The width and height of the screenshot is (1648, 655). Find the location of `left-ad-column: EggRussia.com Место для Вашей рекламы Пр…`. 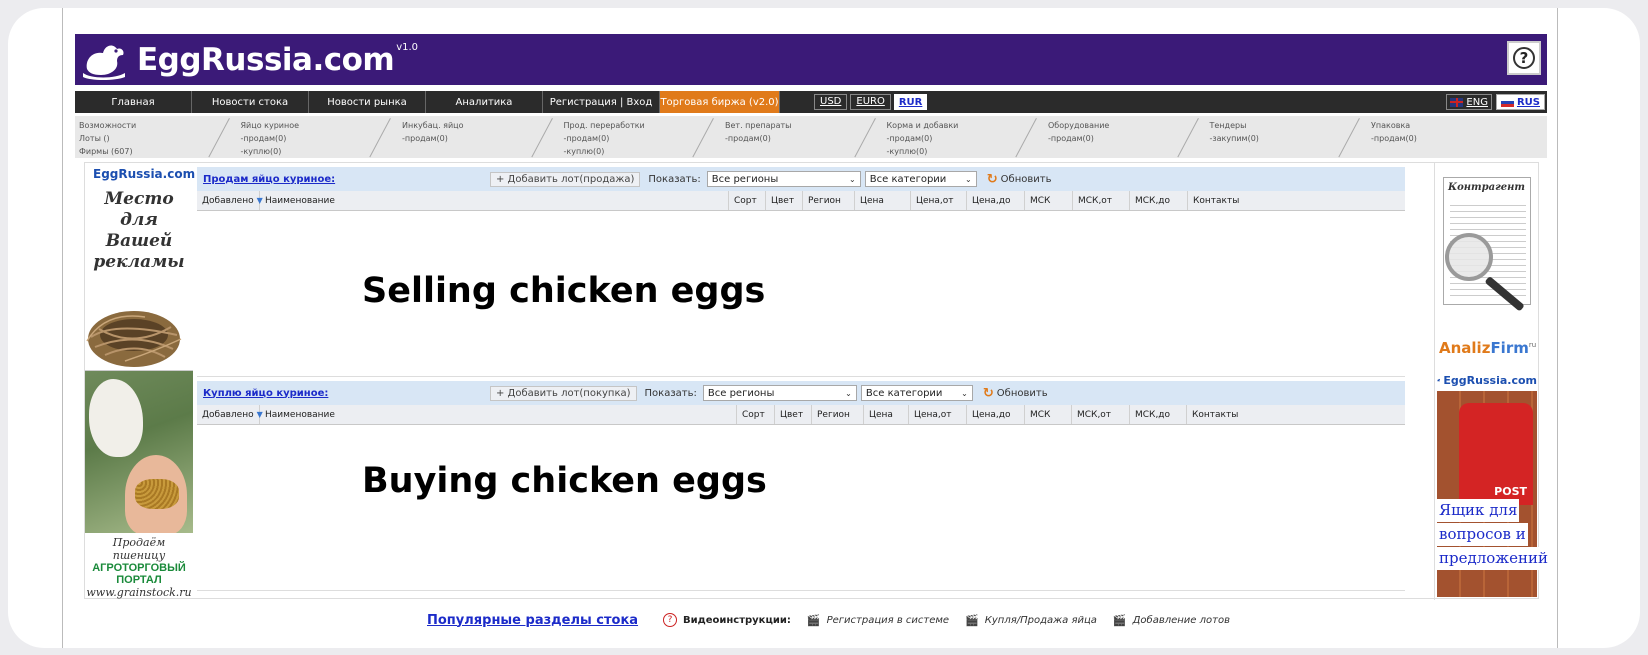

left-ad-column: EggRussia.com Место для Вашей рекламы Пр… is located at coordinates (140, 381).